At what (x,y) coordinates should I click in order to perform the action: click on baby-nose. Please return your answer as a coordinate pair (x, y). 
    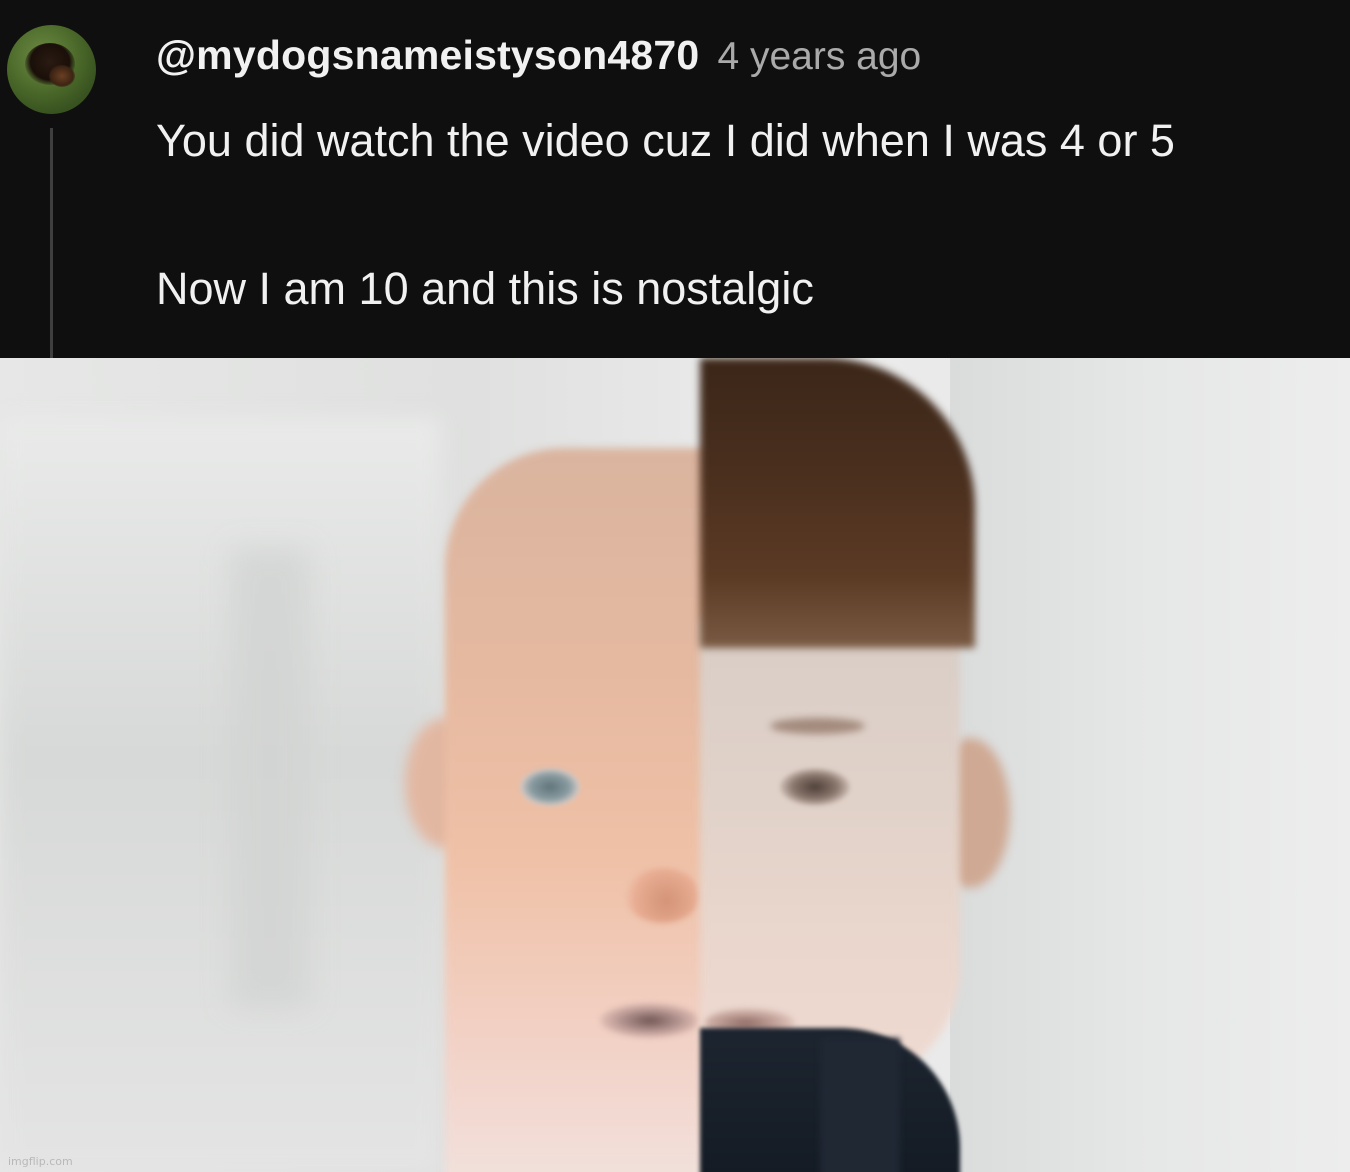
    Looking at the image, I should click on (662, 895).